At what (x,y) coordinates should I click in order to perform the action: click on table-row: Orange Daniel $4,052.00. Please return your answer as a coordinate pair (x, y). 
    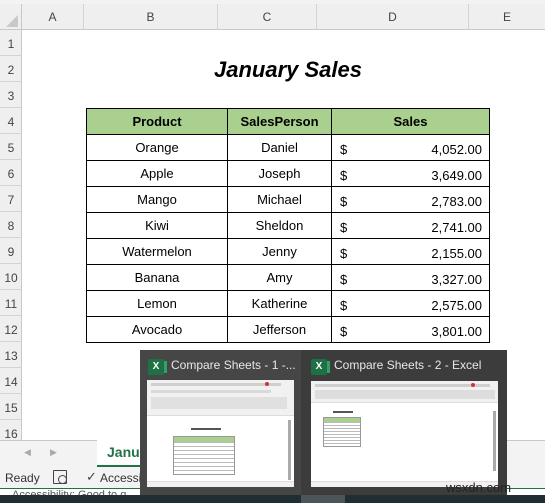
    Looking at the image, I should click on (288, 147).